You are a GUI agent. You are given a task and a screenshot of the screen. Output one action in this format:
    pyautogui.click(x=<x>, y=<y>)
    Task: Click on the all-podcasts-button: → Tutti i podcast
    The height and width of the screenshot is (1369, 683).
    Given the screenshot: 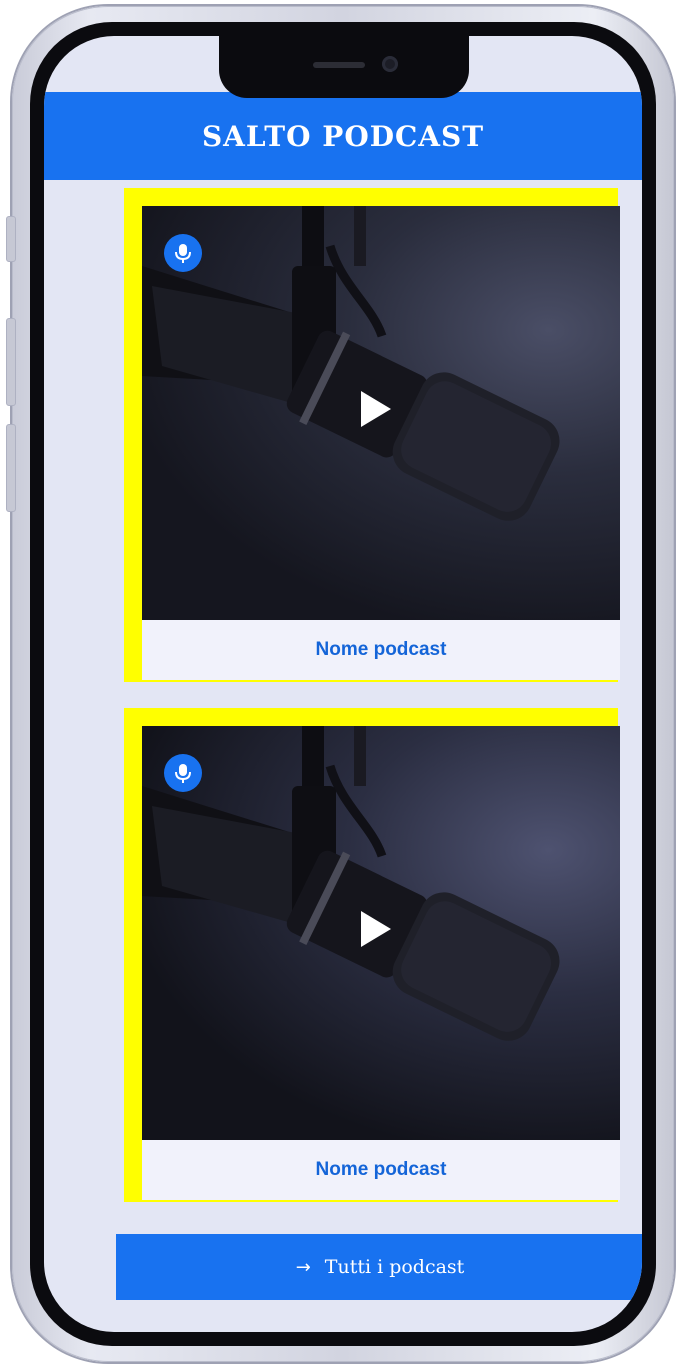 What is the action you would take?
    pyautogui.click(x=379, y=1267)
    